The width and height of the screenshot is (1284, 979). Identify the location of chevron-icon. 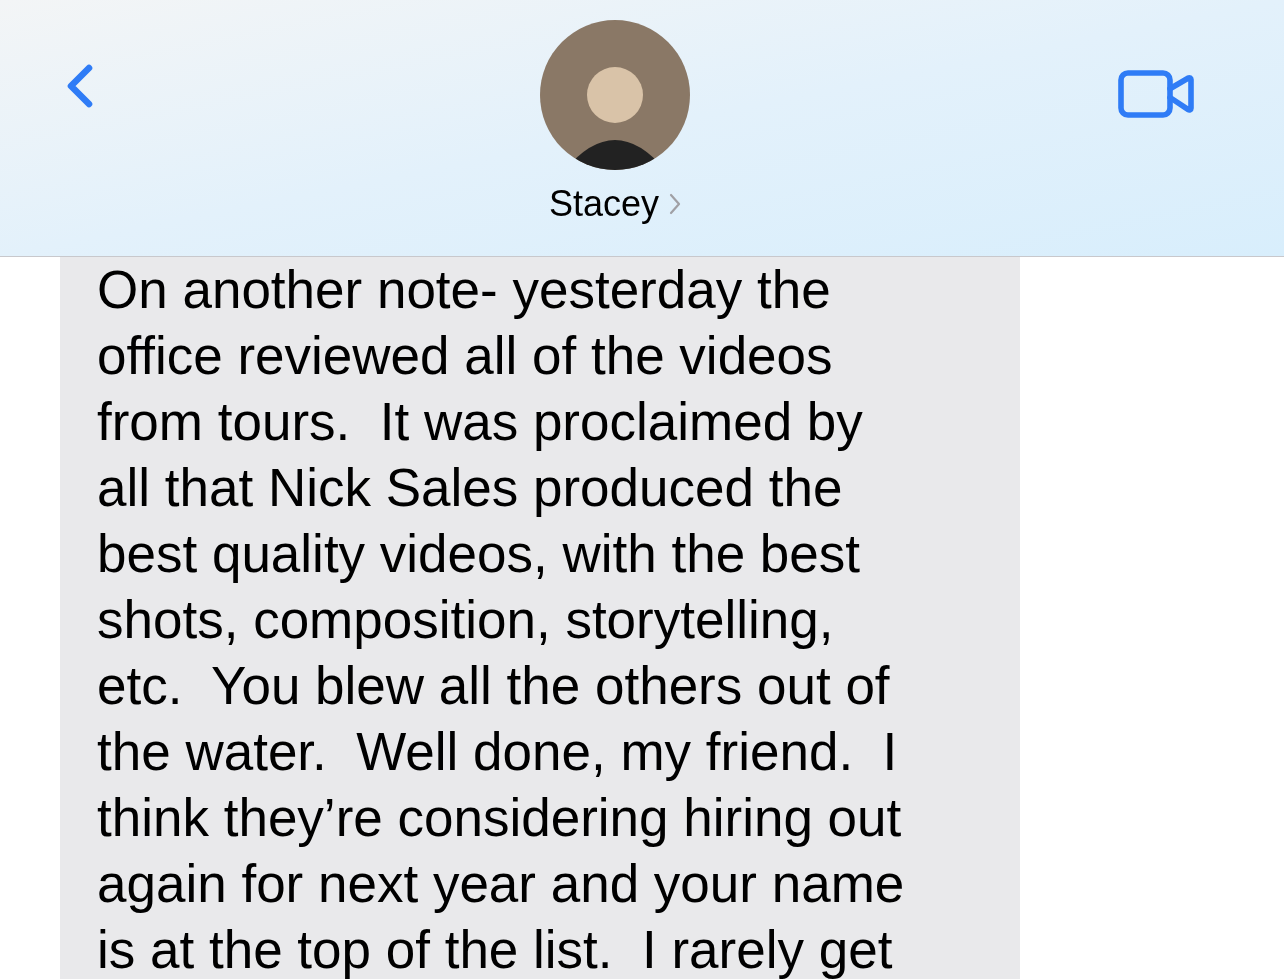
(675, 204).